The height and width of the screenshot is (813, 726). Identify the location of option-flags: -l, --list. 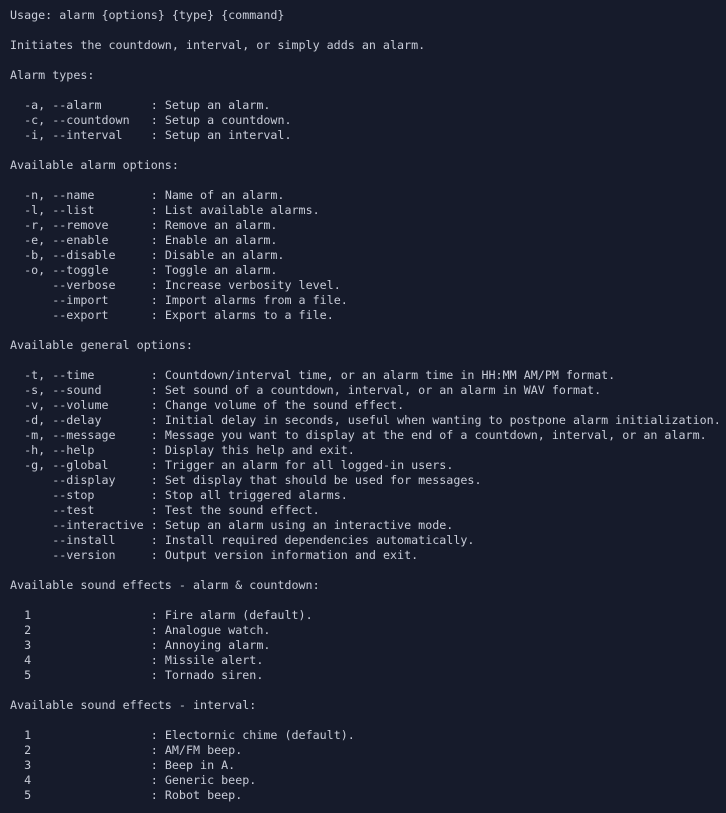
(59, 210).